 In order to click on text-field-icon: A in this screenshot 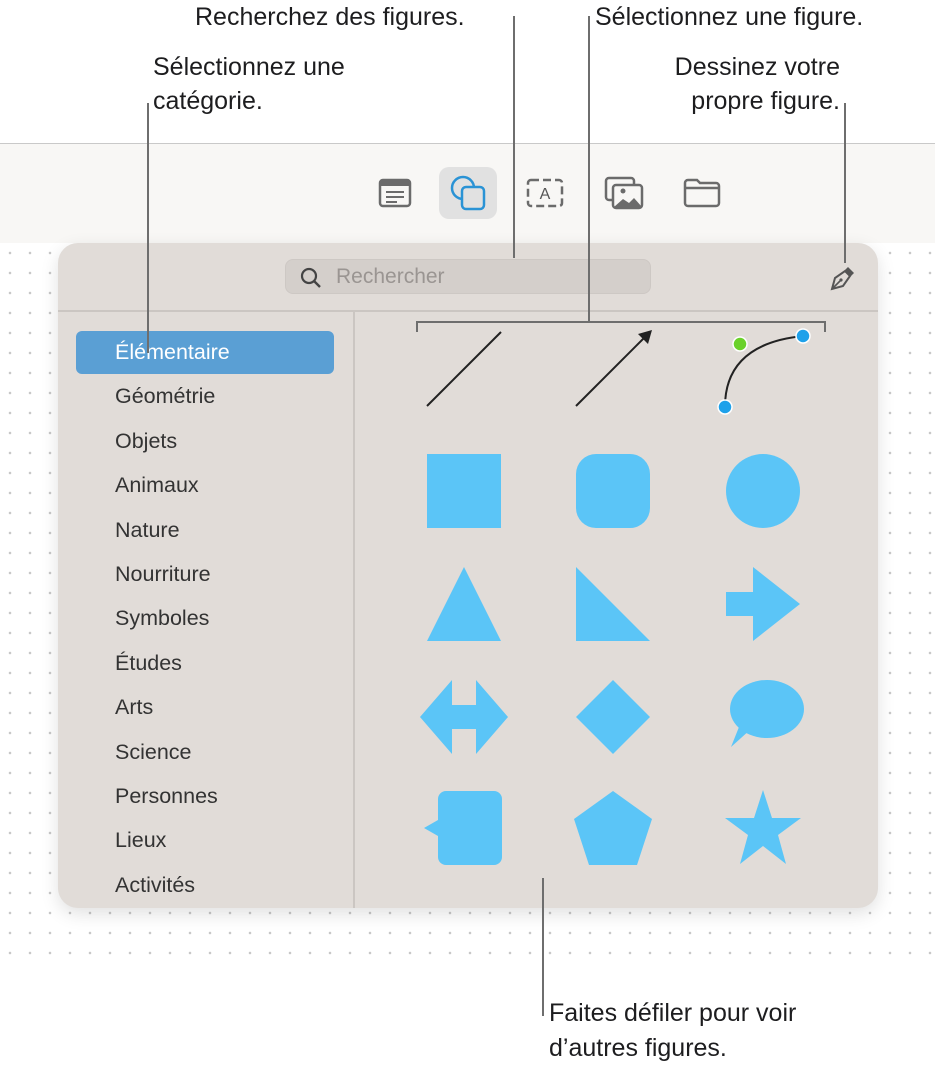, I will do `click(545, 193)`.